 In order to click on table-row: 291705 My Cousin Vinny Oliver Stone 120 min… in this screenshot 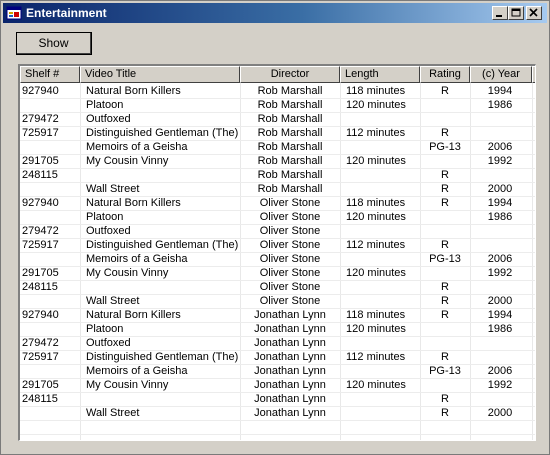, I will do `click(277, 273)`.